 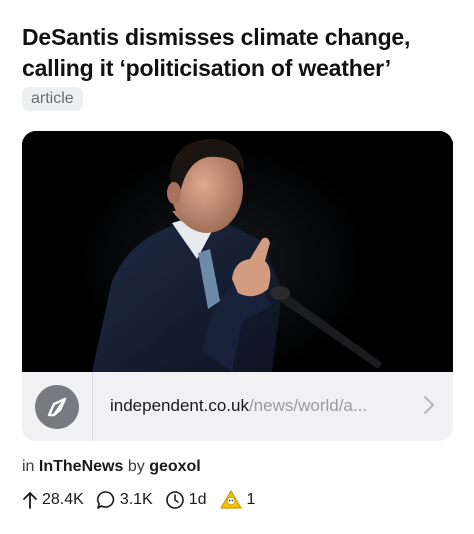 What do you see at coordinates (197, 499) in the screenshot?
I see `post-age: 1d` at bounding box center [197, 499].